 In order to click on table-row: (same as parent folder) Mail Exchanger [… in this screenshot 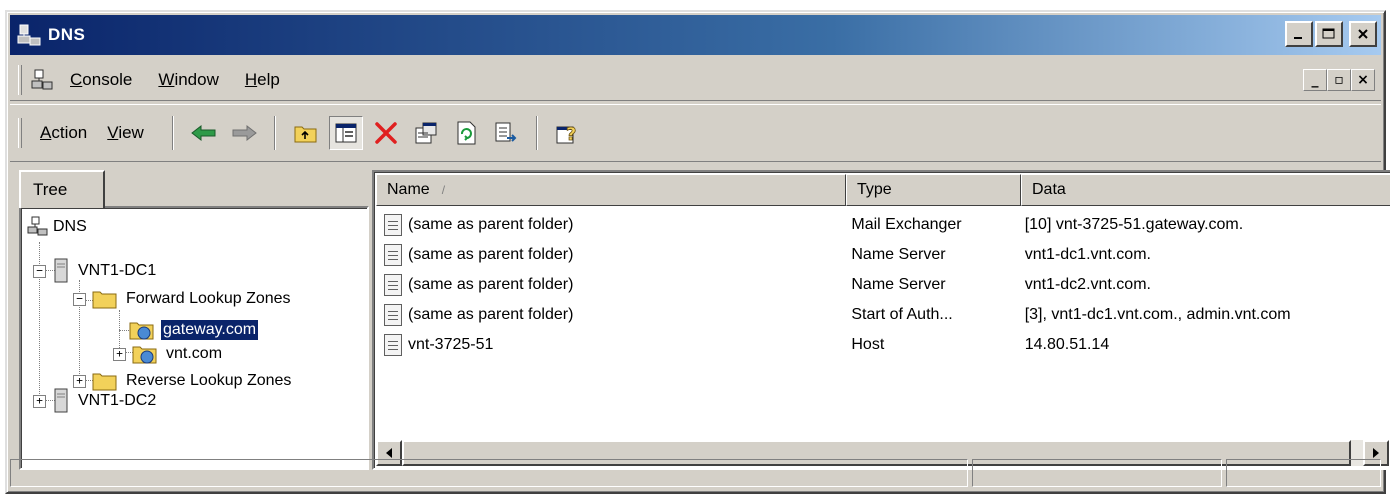, I will do `click(883, 225)`.